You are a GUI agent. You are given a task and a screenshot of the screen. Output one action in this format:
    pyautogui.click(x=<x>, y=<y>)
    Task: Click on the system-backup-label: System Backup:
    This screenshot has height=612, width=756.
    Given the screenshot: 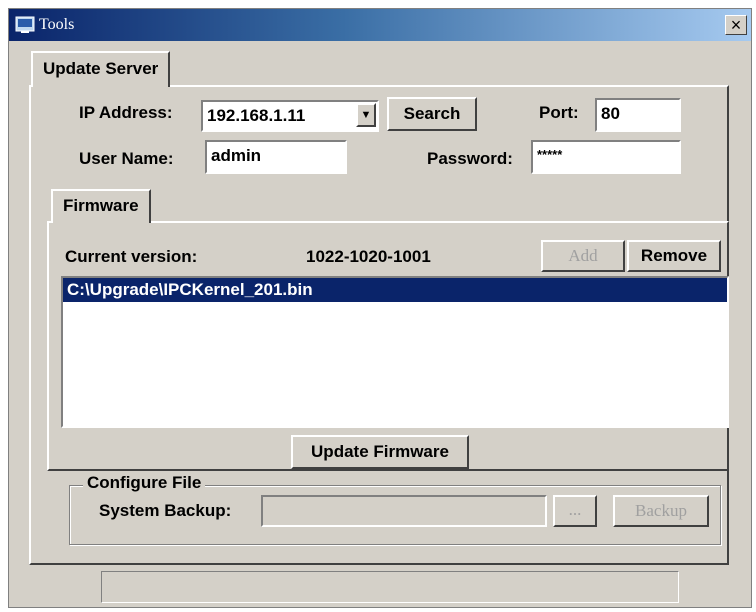 What is the action you would take?
    pyautogui.click(x=165, y=510)
    